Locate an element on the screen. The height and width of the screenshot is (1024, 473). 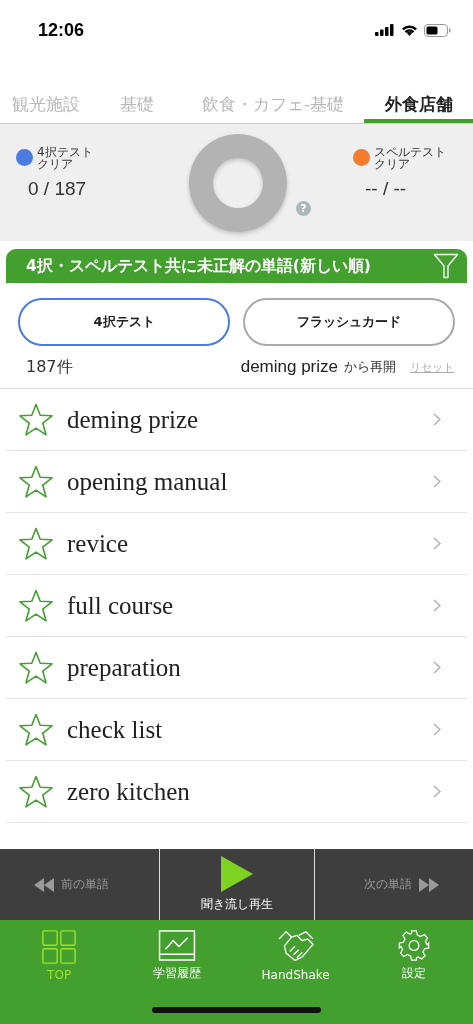
play-icon is located at coordinates (236, 874).